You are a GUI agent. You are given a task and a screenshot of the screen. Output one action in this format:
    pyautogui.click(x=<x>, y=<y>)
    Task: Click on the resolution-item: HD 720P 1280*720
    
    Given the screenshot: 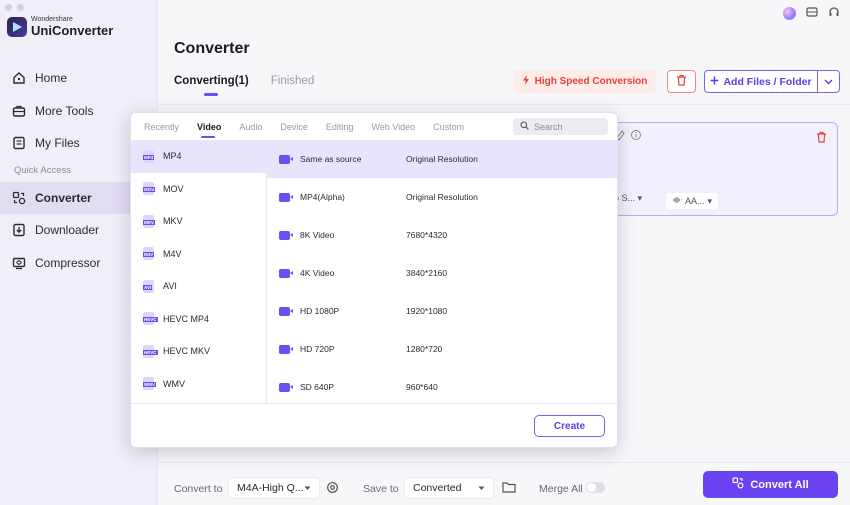 What is the action you would take?
    pyautogui.click(x=442, y=349)
    